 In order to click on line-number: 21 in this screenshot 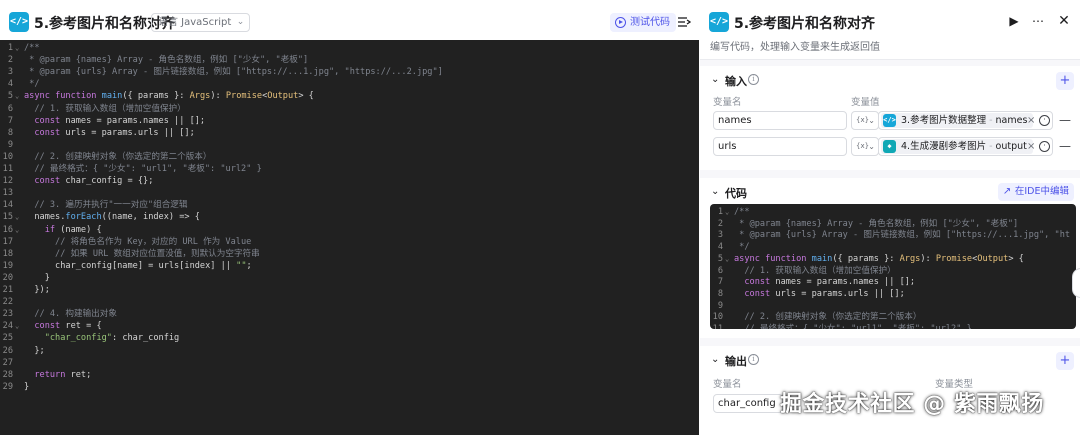, I will do `click(7, 290)`.